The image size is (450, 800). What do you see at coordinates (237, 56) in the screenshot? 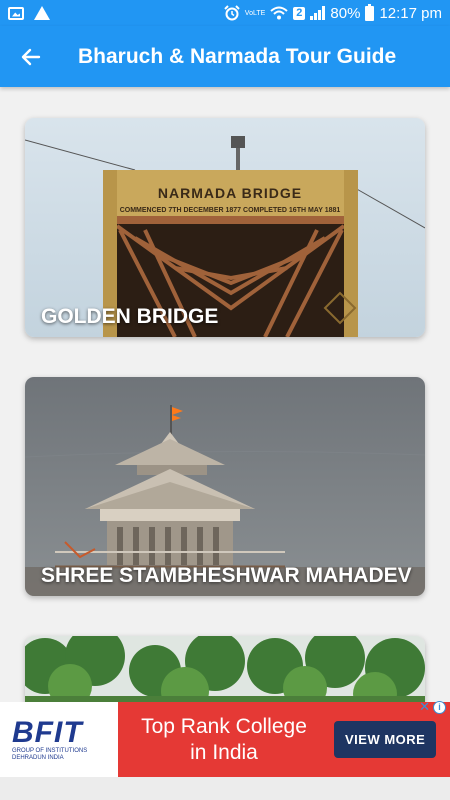
I see `page-title: Bharuch & Narmada Tour Guide` at bounding box center [237, 56].